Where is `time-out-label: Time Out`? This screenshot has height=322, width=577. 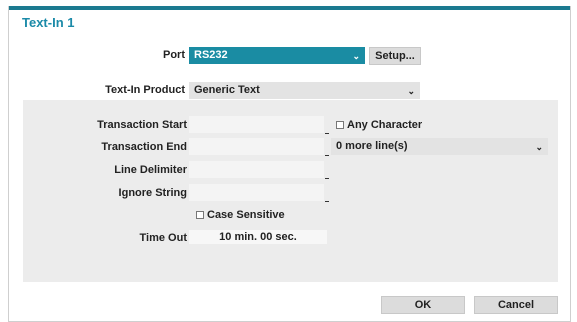
time-out-label: Time Out is located at coordinates (163, 238).